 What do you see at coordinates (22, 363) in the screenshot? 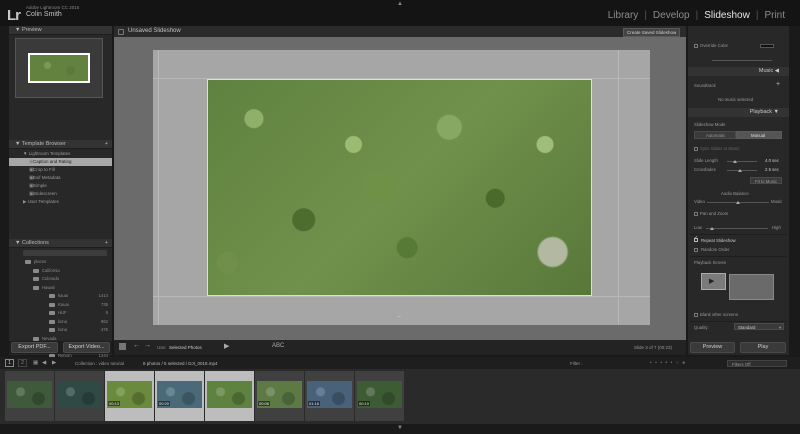
I see `page-2-button: 2` at bounding box center [22, 363].